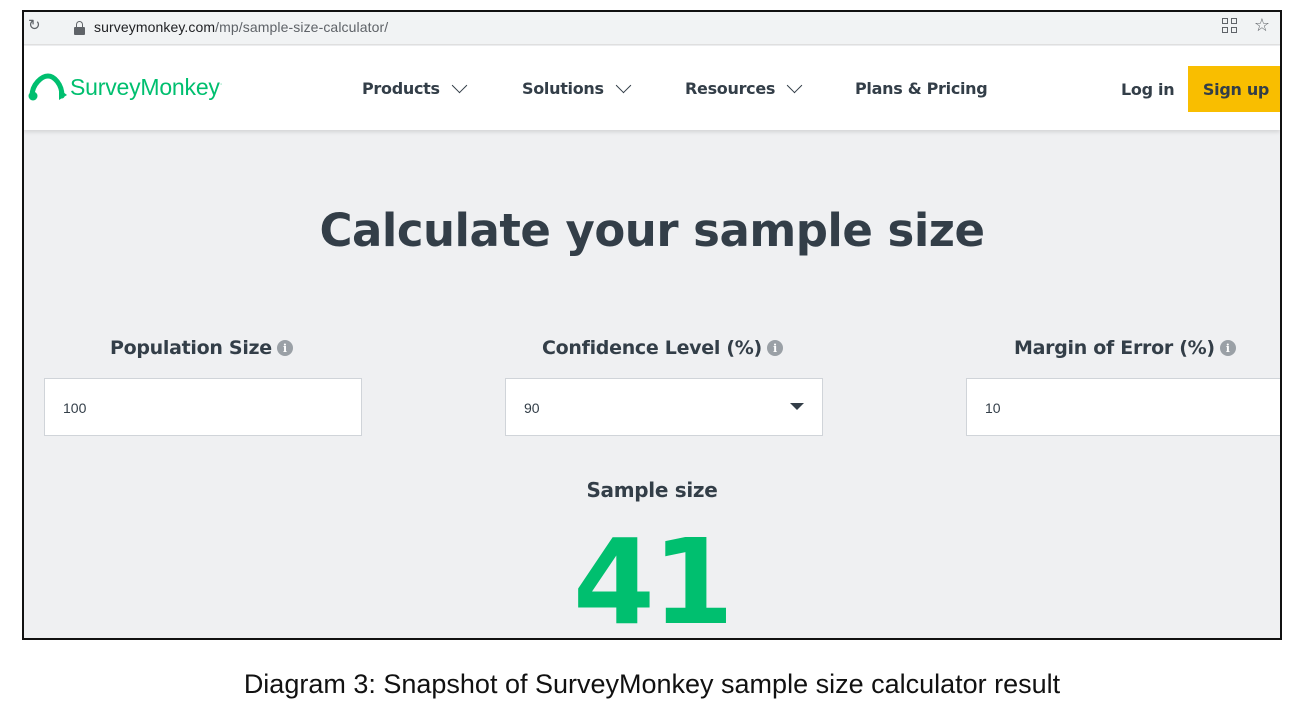 Image resolution: width=1304 pixels, height=720 pixels. Describe the element at coordinates (664, 407) in the screenshot. I see `confidence-level-select: 90` at that location.